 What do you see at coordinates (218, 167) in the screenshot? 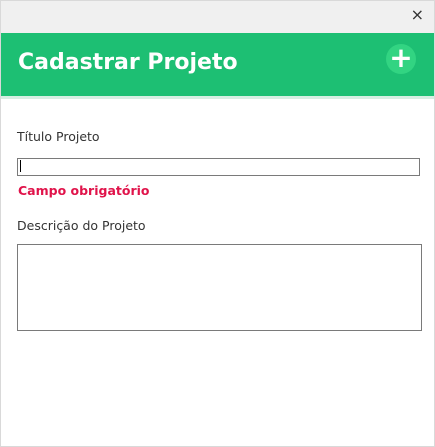
I see `title-input` at bounding box center [218, 167].